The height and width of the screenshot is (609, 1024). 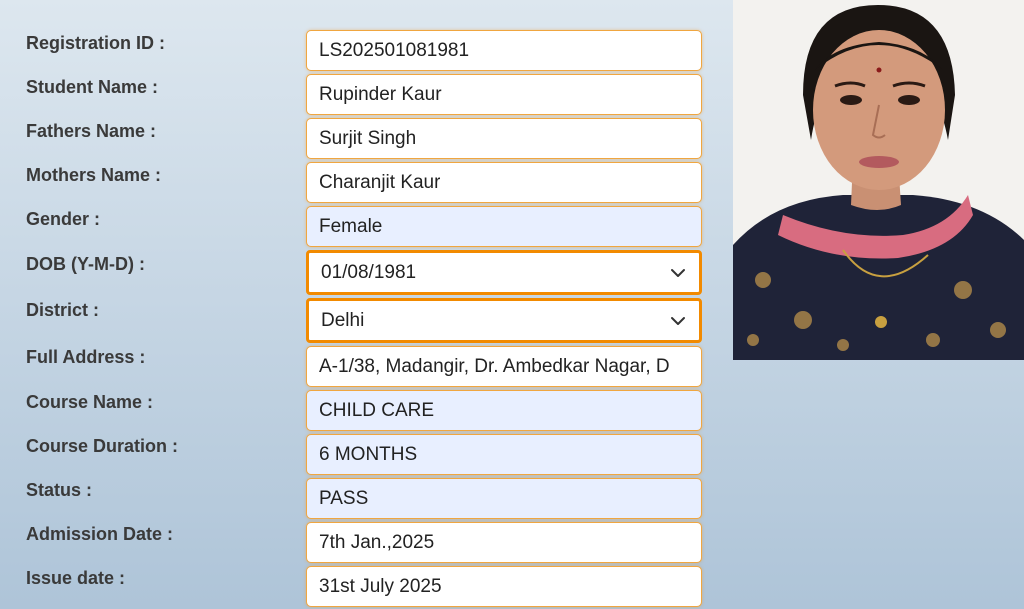 What do you see at coordinates (90, 402) in the screenshot?
I see `course-name-label: Course Name :` at bounding box center [90, 402].